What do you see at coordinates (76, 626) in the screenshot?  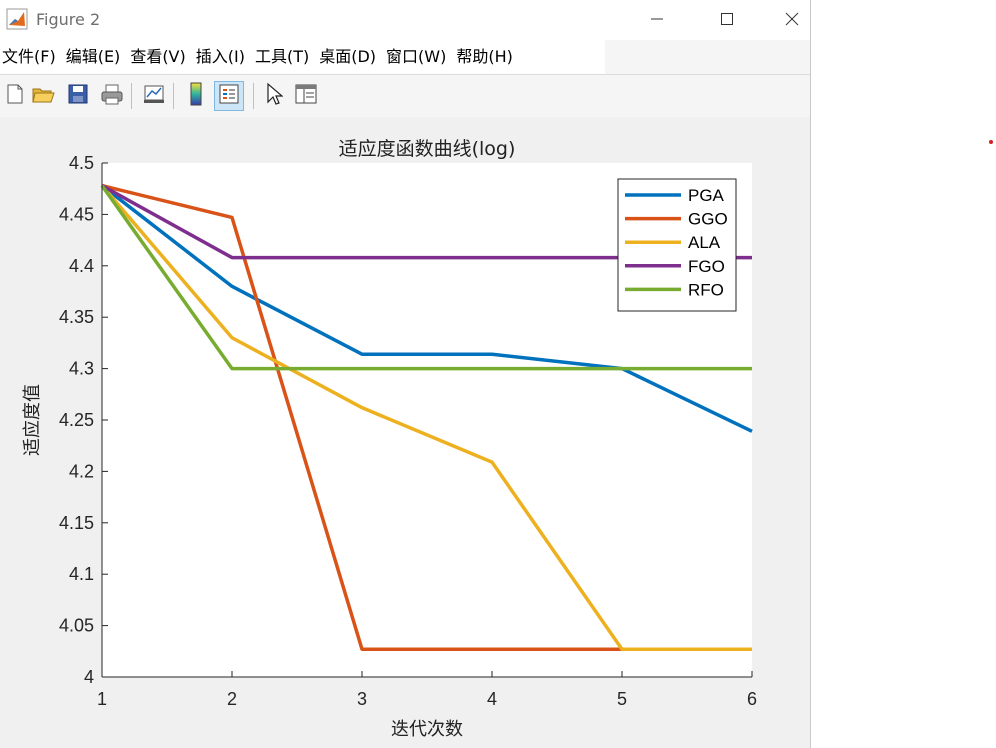 I see `y-tick-label: 4.05` at bounding box center [76, 626].